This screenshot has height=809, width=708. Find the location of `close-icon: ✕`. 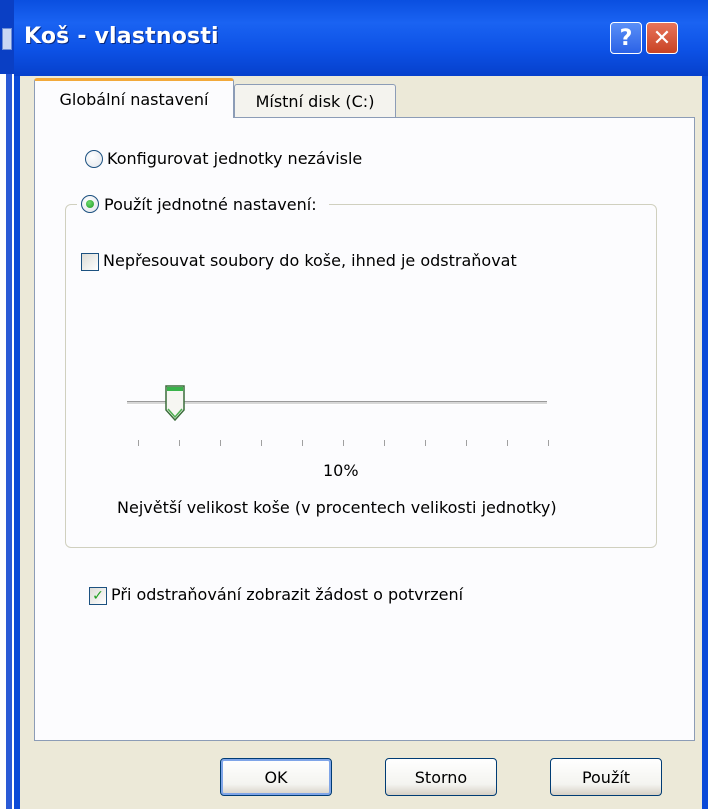

close-icon: ✕ is located at coordinates (662, 38).